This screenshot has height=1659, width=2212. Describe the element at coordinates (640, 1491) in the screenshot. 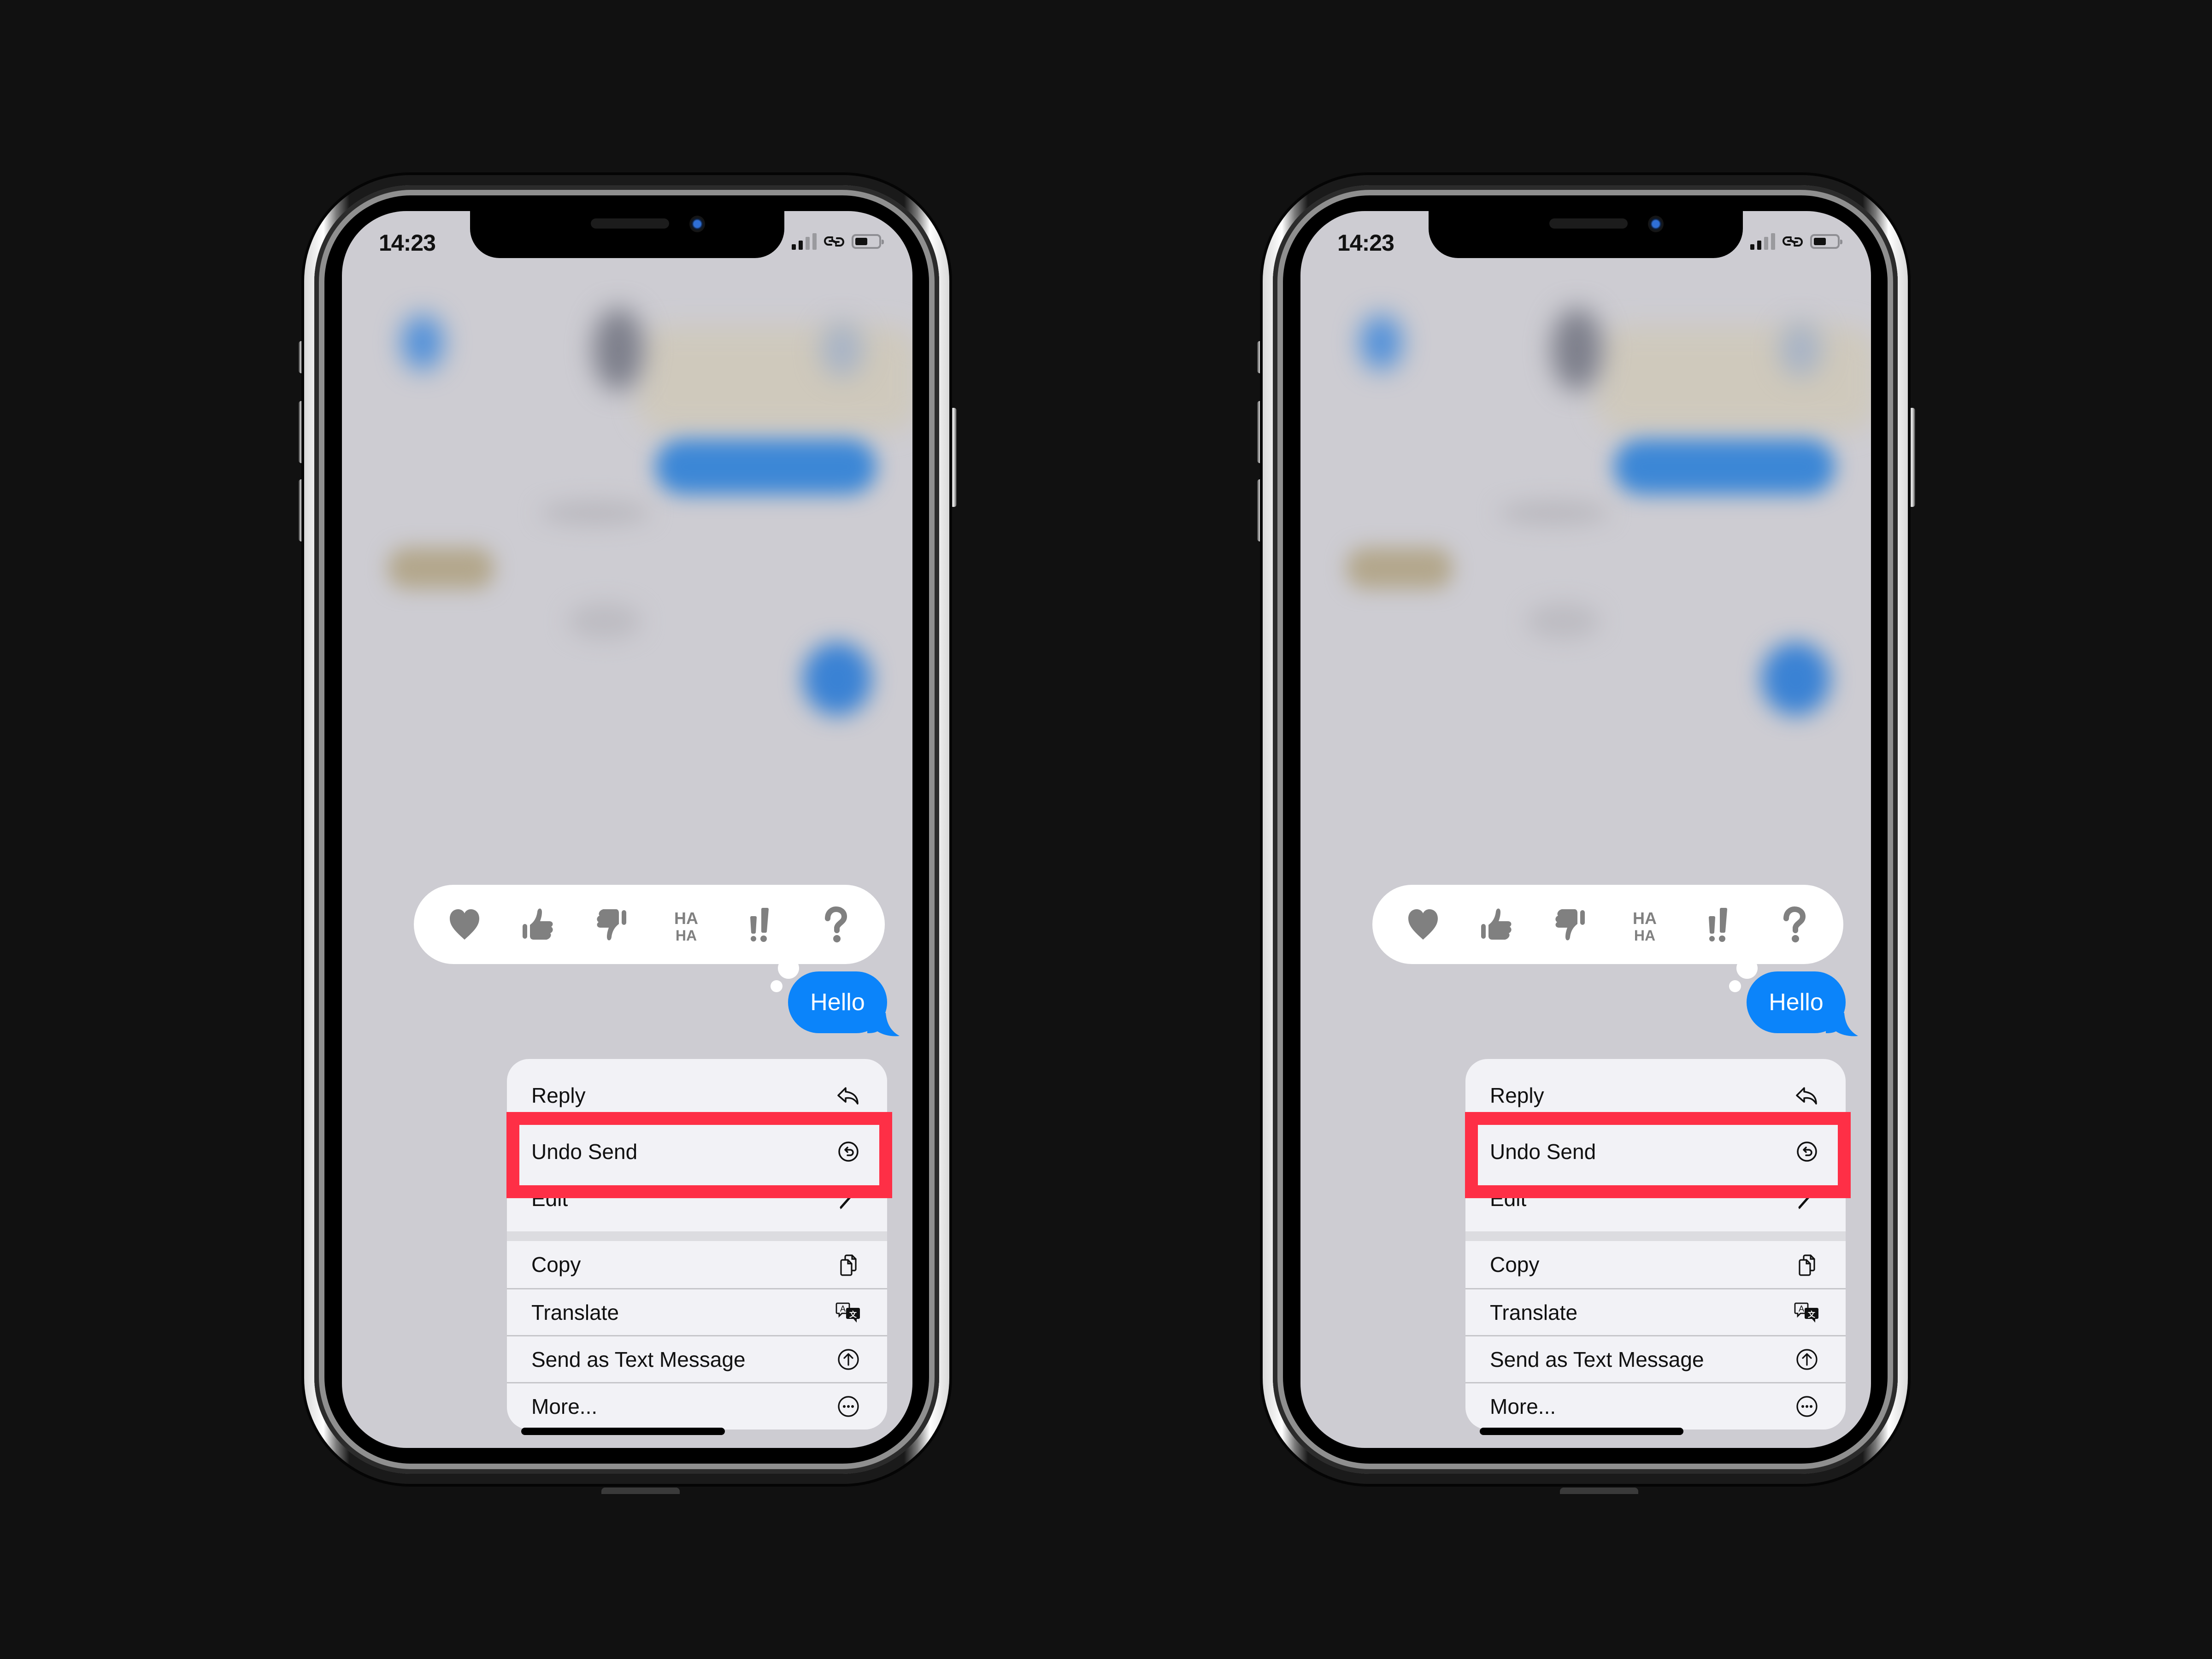

I see `lightning-port` at that location.